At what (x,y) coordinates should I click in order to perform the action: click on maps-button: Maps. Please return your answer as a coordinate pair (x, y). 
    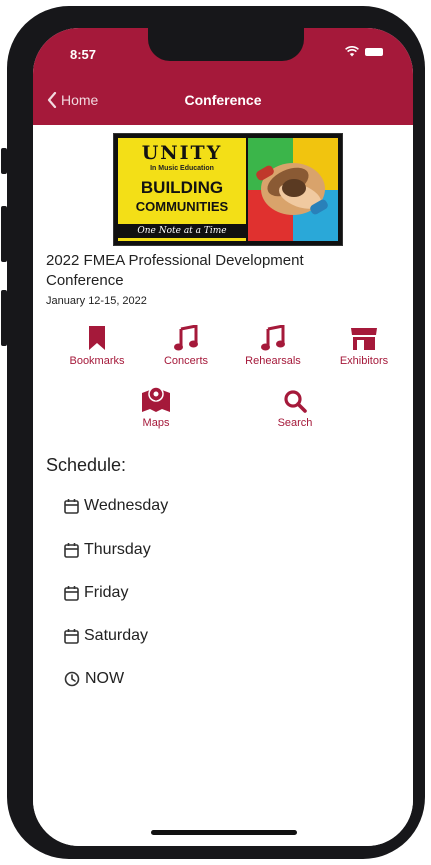
    Looking at the image, I should click on (156, 406).